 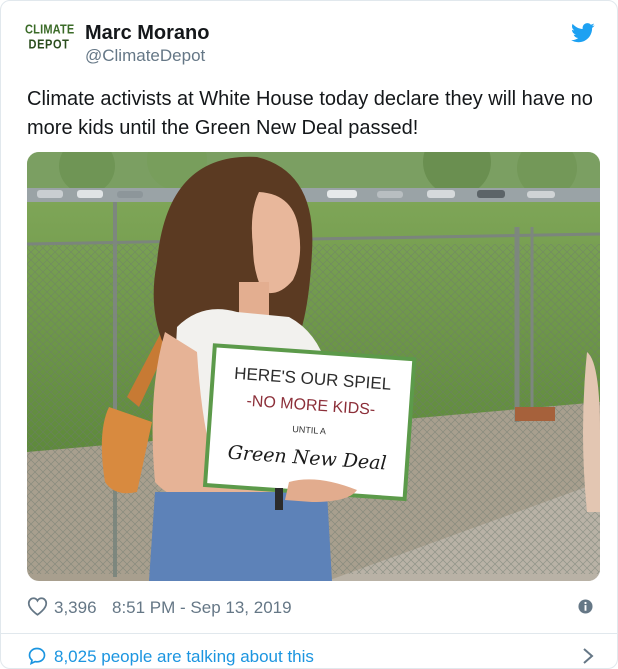 I want to click on like-count: 3,396, so click(x=75, y=608).